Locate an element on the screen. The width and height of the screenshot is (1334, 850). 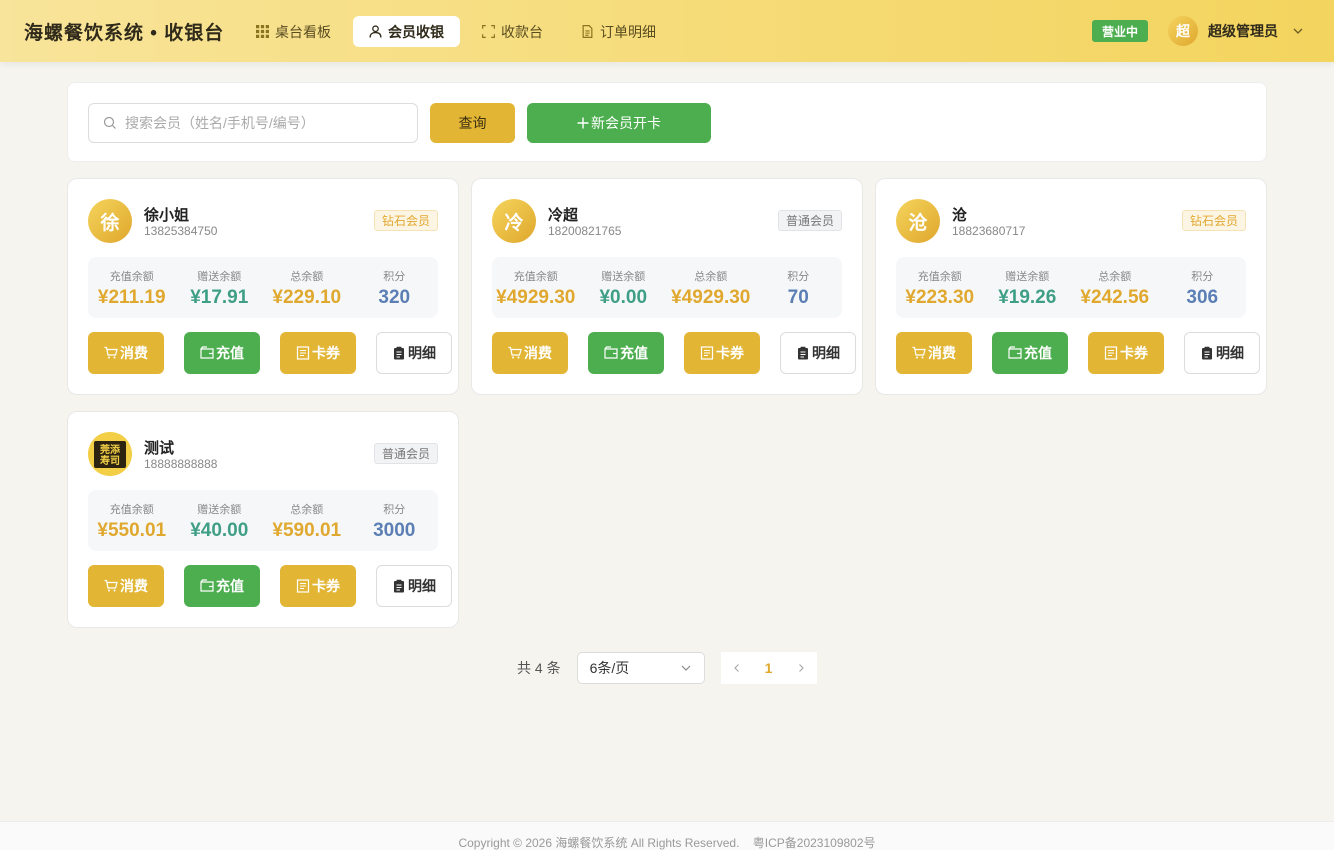
new-member-label: 新会员开卡 is located at coordinates (626, 123).